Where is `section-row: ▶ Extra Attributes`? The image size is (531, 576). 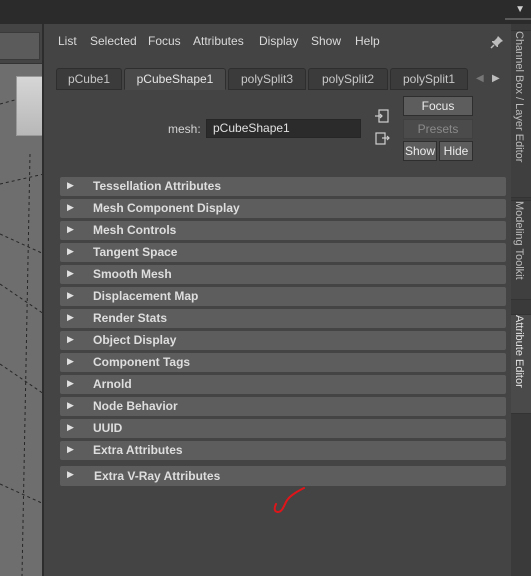
section-row: ▶ Extra Attributes is located at coordinates (283, 450).